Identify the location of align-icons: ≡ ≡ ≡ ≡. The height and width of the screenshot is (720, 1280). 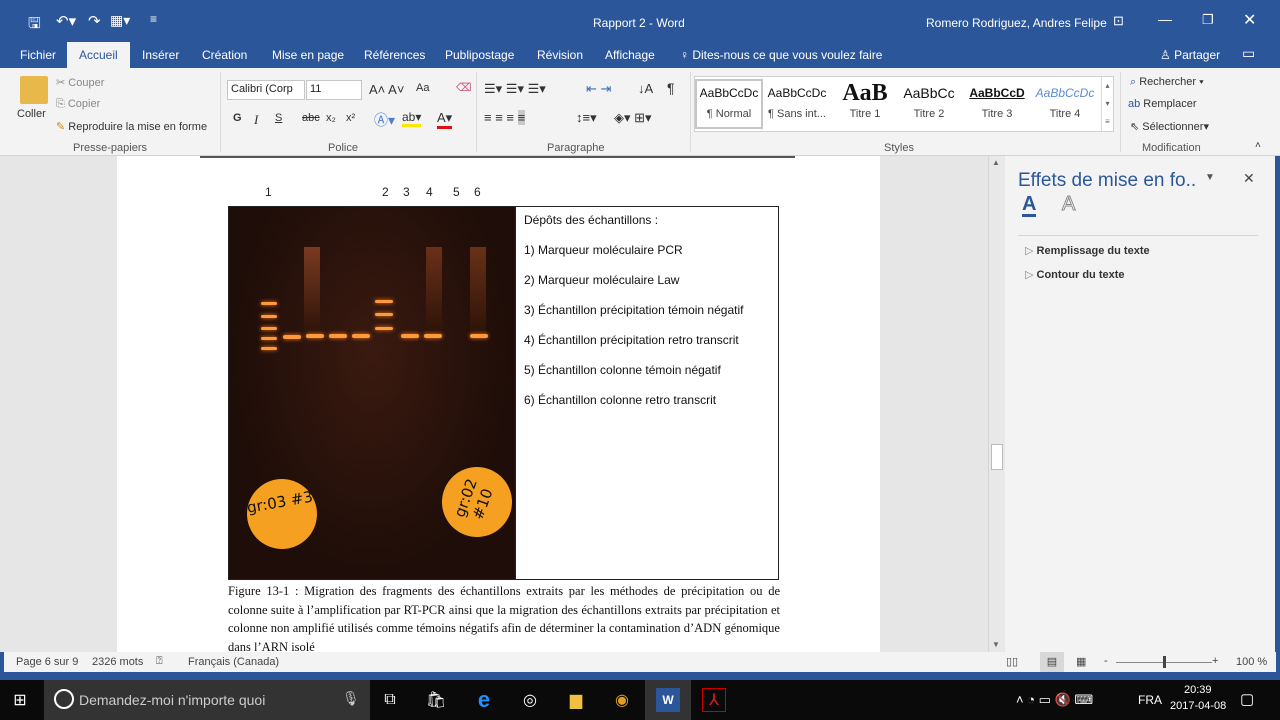
(505, 117).